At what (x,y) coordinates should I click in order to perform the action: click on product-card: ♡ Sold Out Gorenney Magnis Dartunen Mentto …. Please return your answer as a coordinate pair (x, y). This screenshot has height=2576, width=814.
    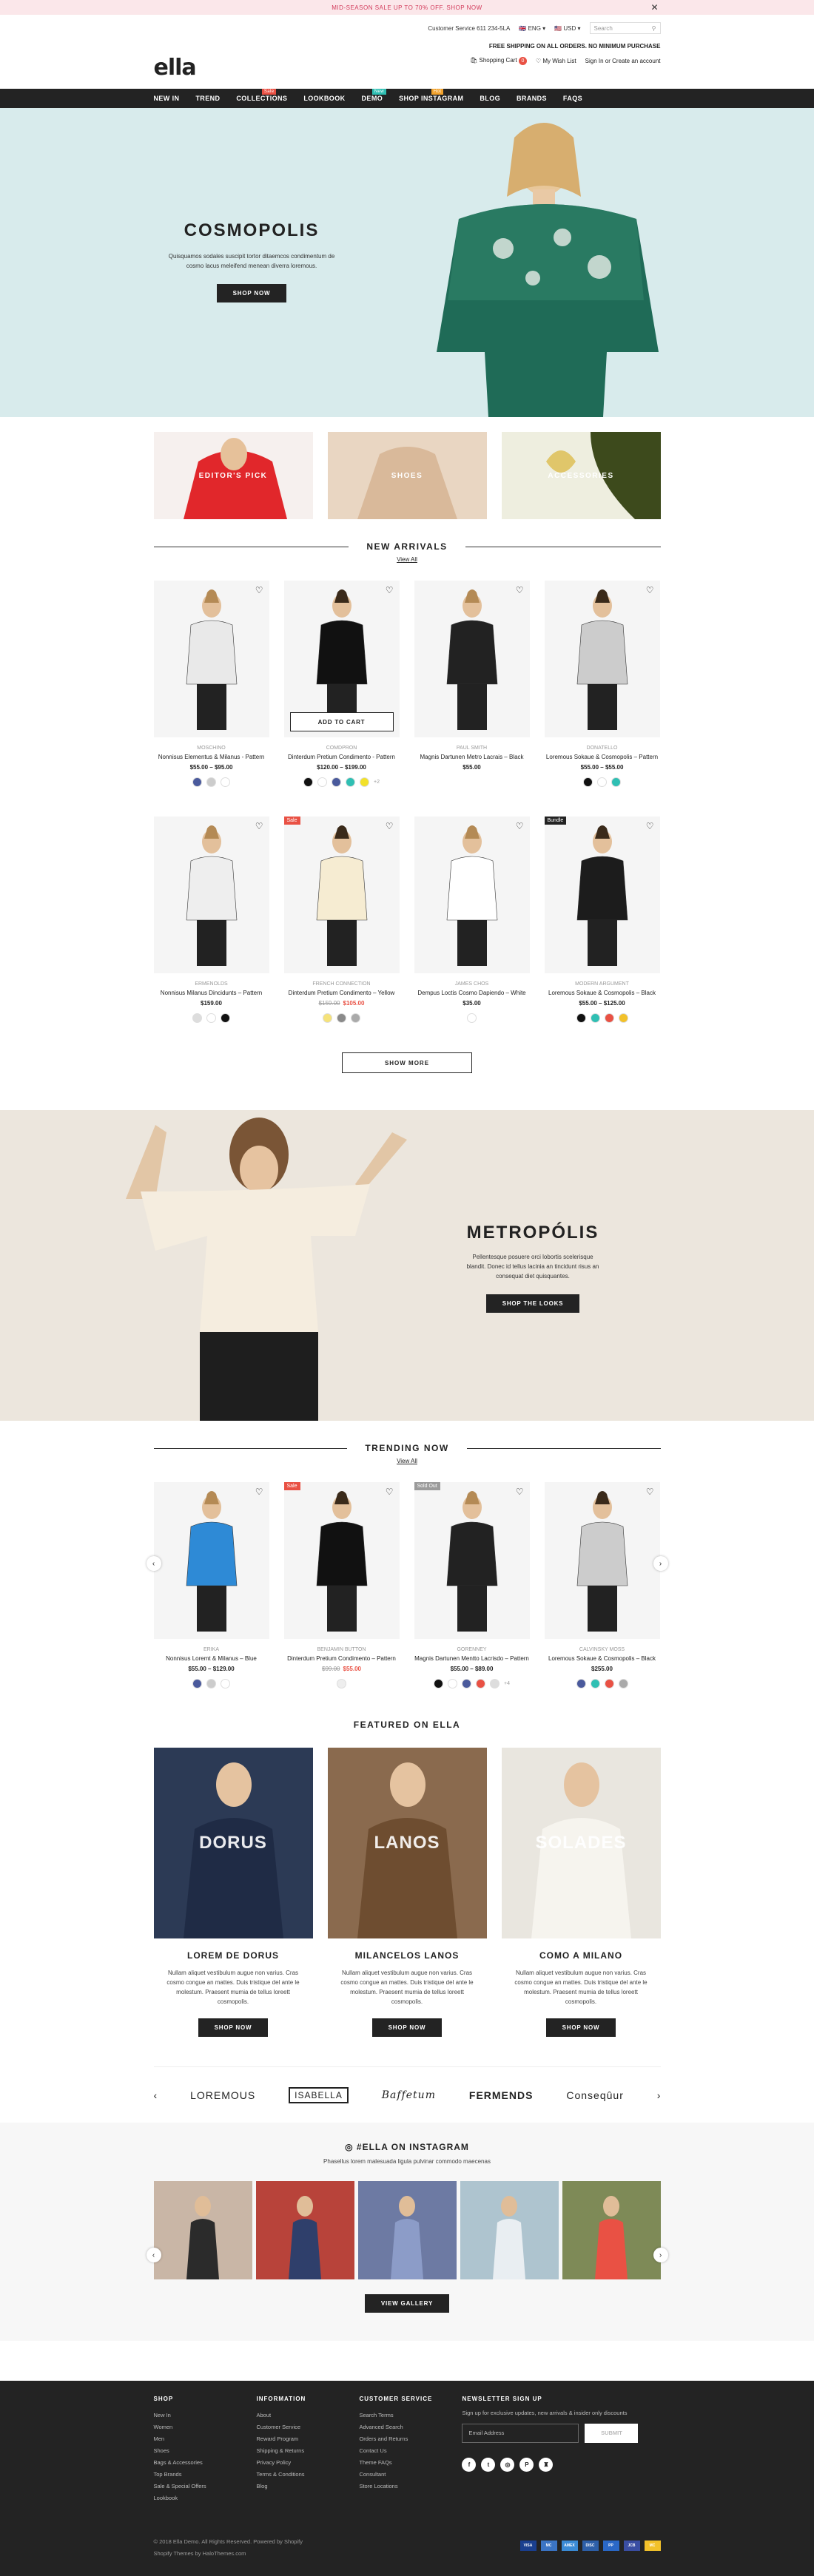
    Looking at the image, I should click on (472, 1585).